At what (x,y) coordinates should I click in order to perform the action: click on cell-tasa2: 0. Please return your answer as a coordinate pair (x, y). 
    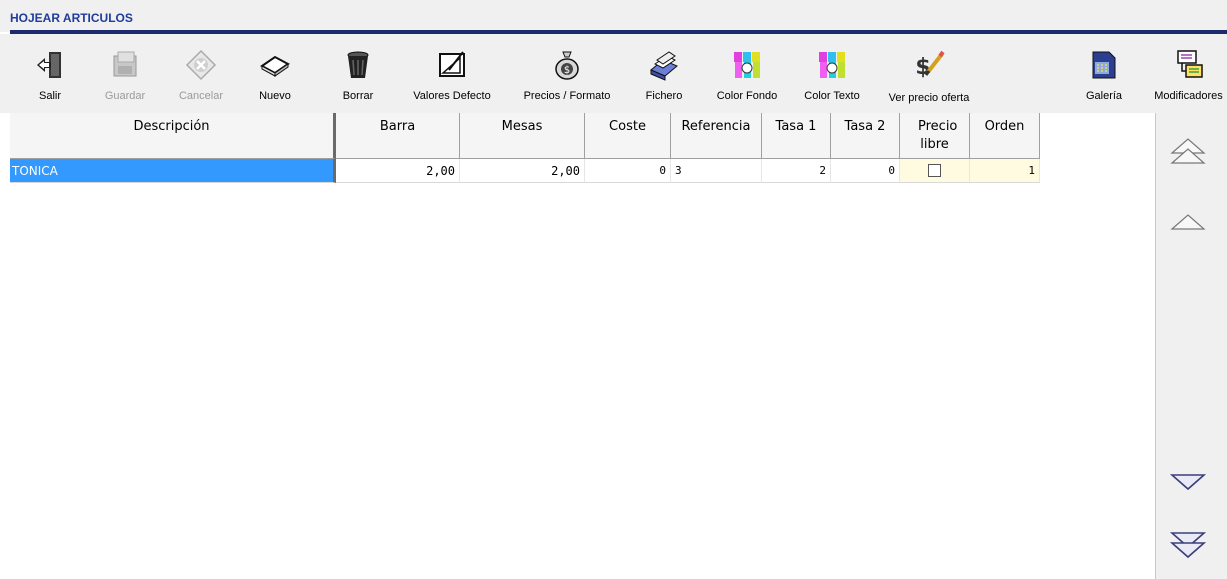
    Looking at the image, I should click on (865, 171).